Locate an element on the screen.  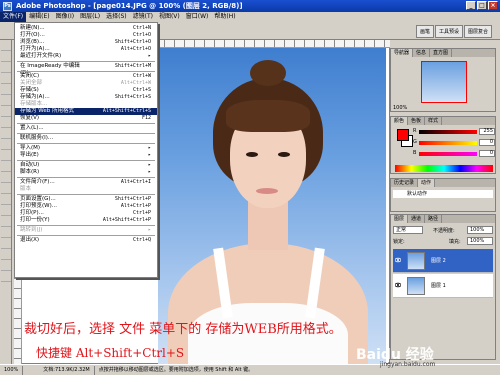
menu-item: 滤镜(T) is located at coordinates (143, 17).